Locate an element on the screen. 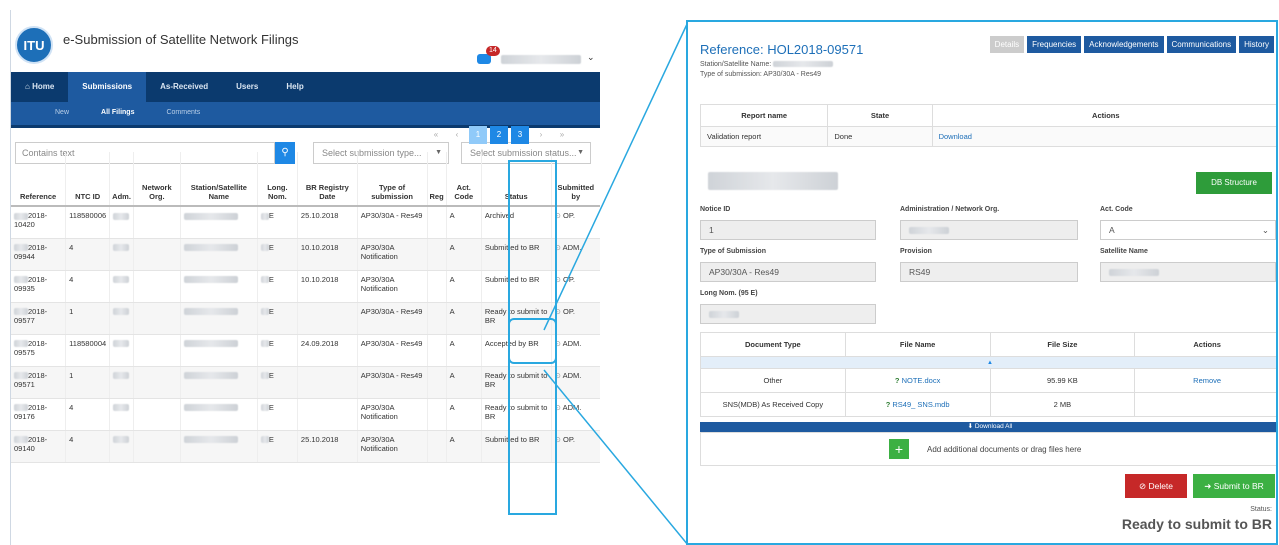 This screenshot has height=545, width=1279. tab-details: Details is located at coordinates (1007, 44).